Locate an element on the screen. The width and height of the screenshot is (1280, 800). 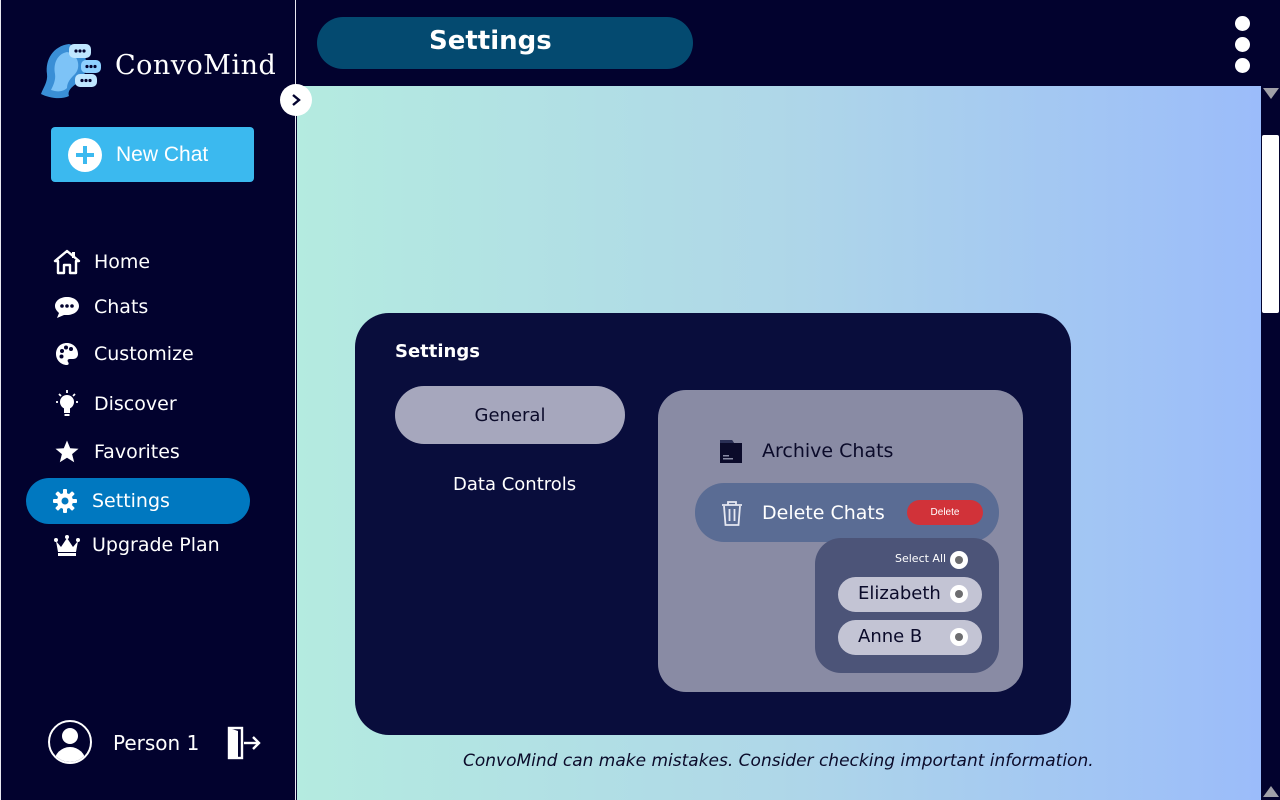
sidebar-item-label: Home is located at coordinates (122, 262).